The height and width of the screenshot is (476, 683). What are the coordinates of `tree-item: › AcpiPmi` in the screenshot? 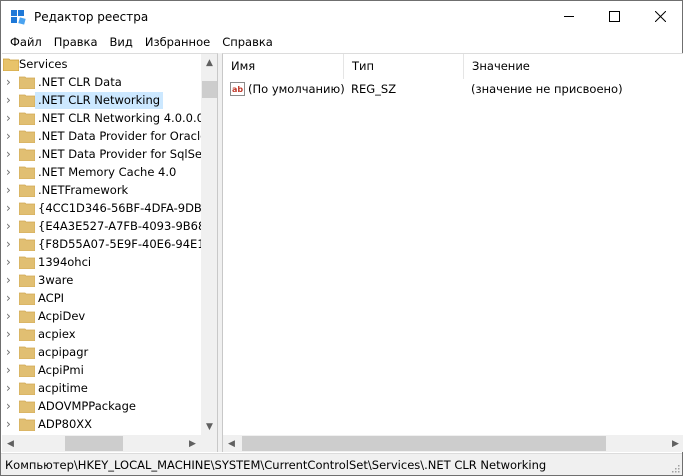 It's located at (101, 370).